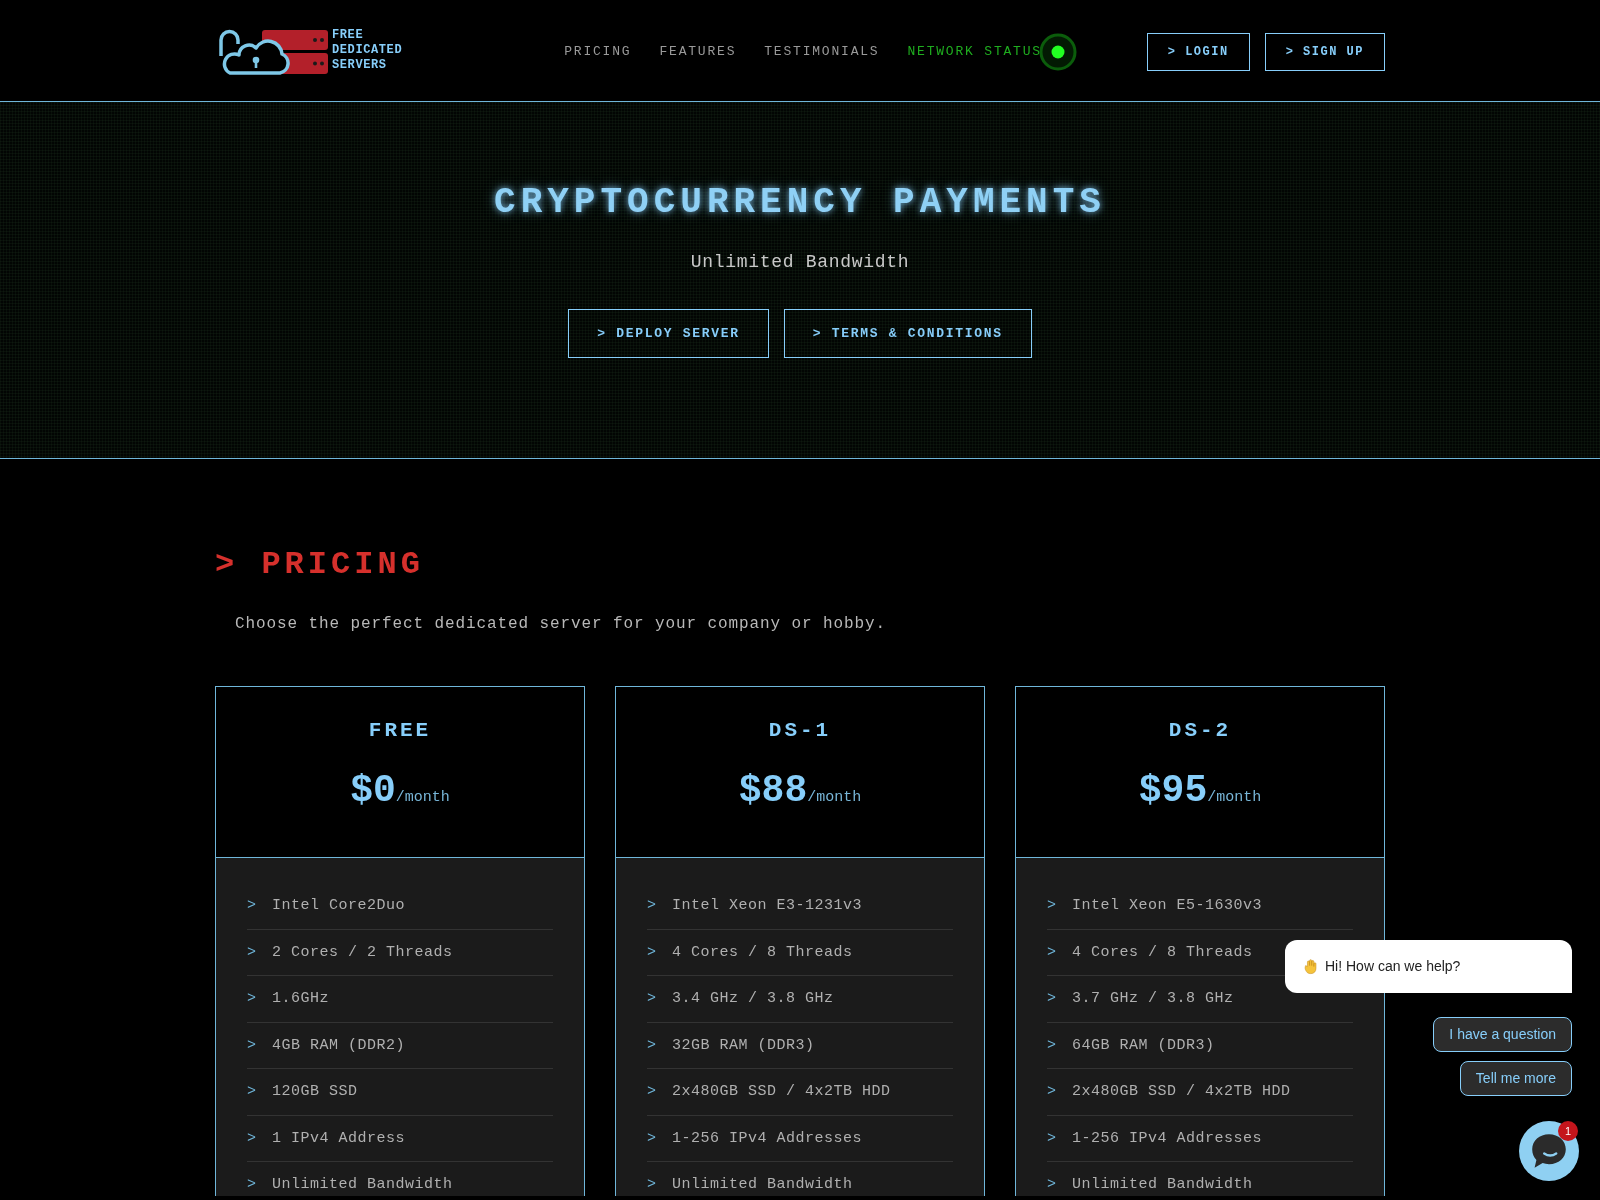  Describe the element at coordinates (753, 999) in the screenshot. I see `feature-text: 3.4 GHz / 3.8 GHz` at that location.